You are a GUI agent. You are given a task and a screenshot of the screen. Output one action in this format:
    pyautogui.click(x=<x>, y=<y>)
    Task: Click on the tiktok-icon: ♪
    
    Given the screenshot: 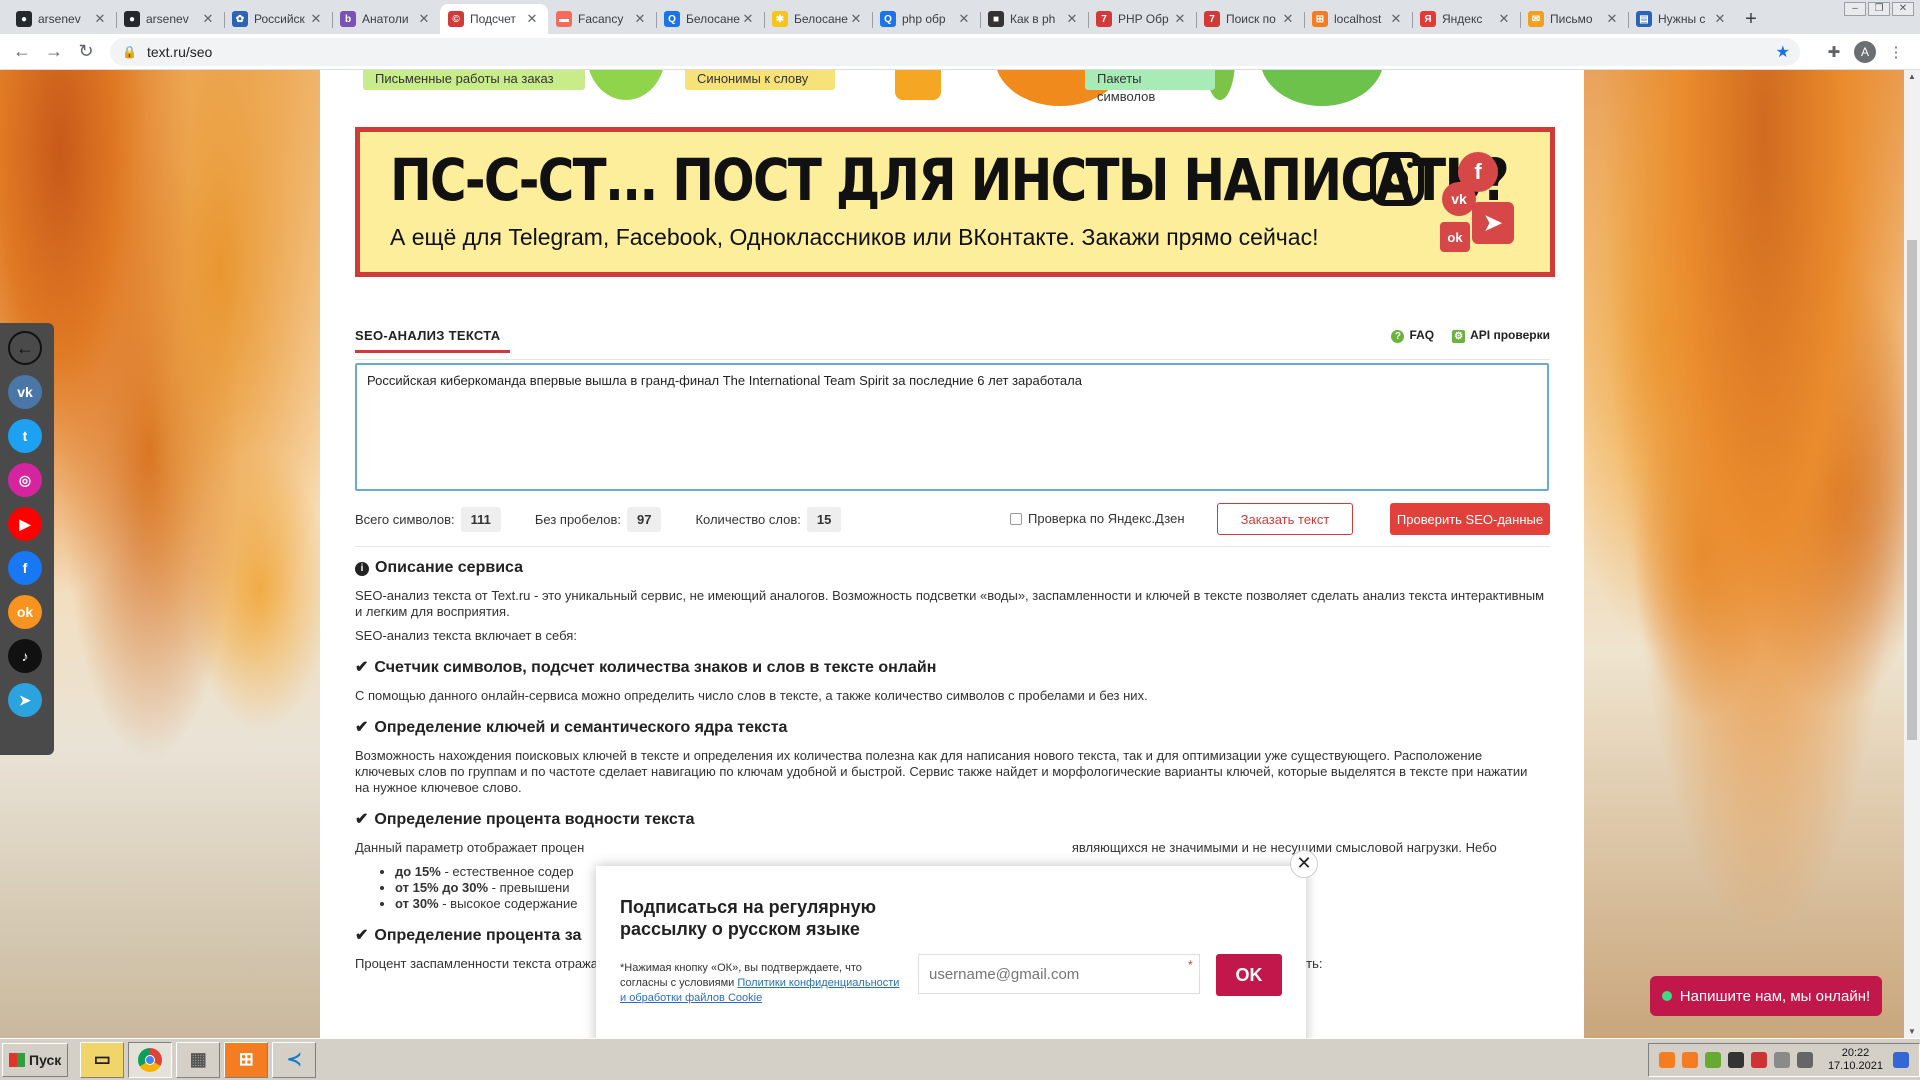 What is the action you would take?
    pyautogui.click(x=25, y=656)
    